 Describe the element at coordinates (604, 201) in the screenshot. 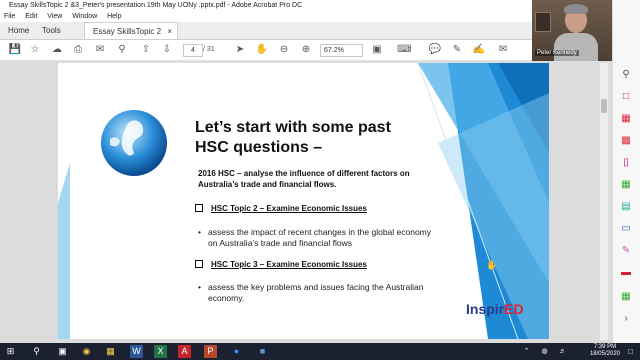

I see `vertical-scrollbar` at that location.